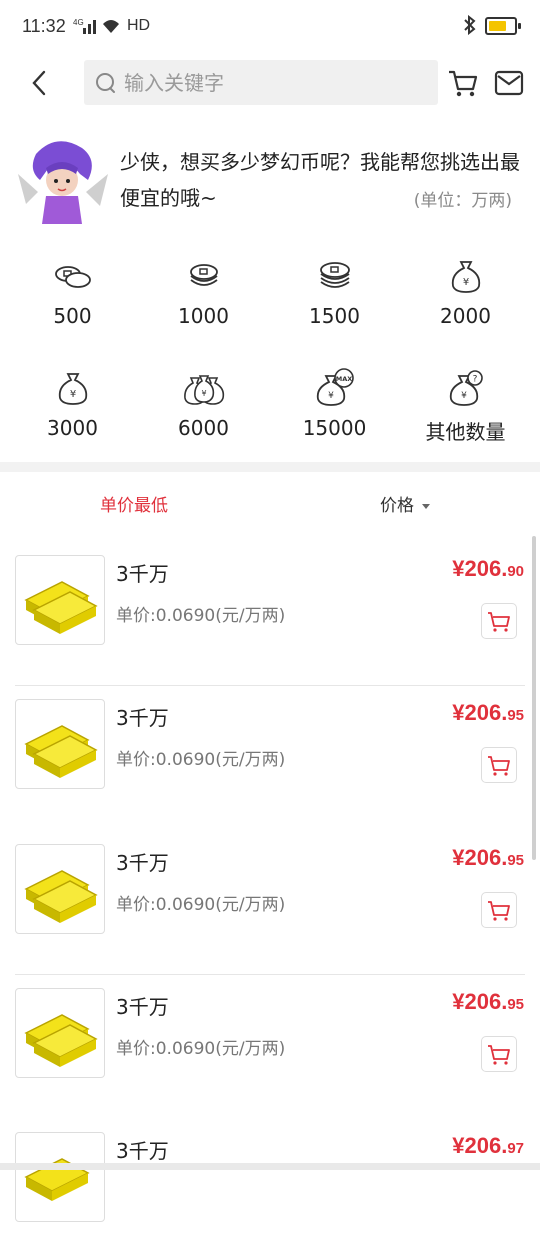 This screenshot has height=1258, width=540. Describe the element at coordinates (72, 412) in the screenshot. I see `amount-option-3000: ¥ 3000` at that location.